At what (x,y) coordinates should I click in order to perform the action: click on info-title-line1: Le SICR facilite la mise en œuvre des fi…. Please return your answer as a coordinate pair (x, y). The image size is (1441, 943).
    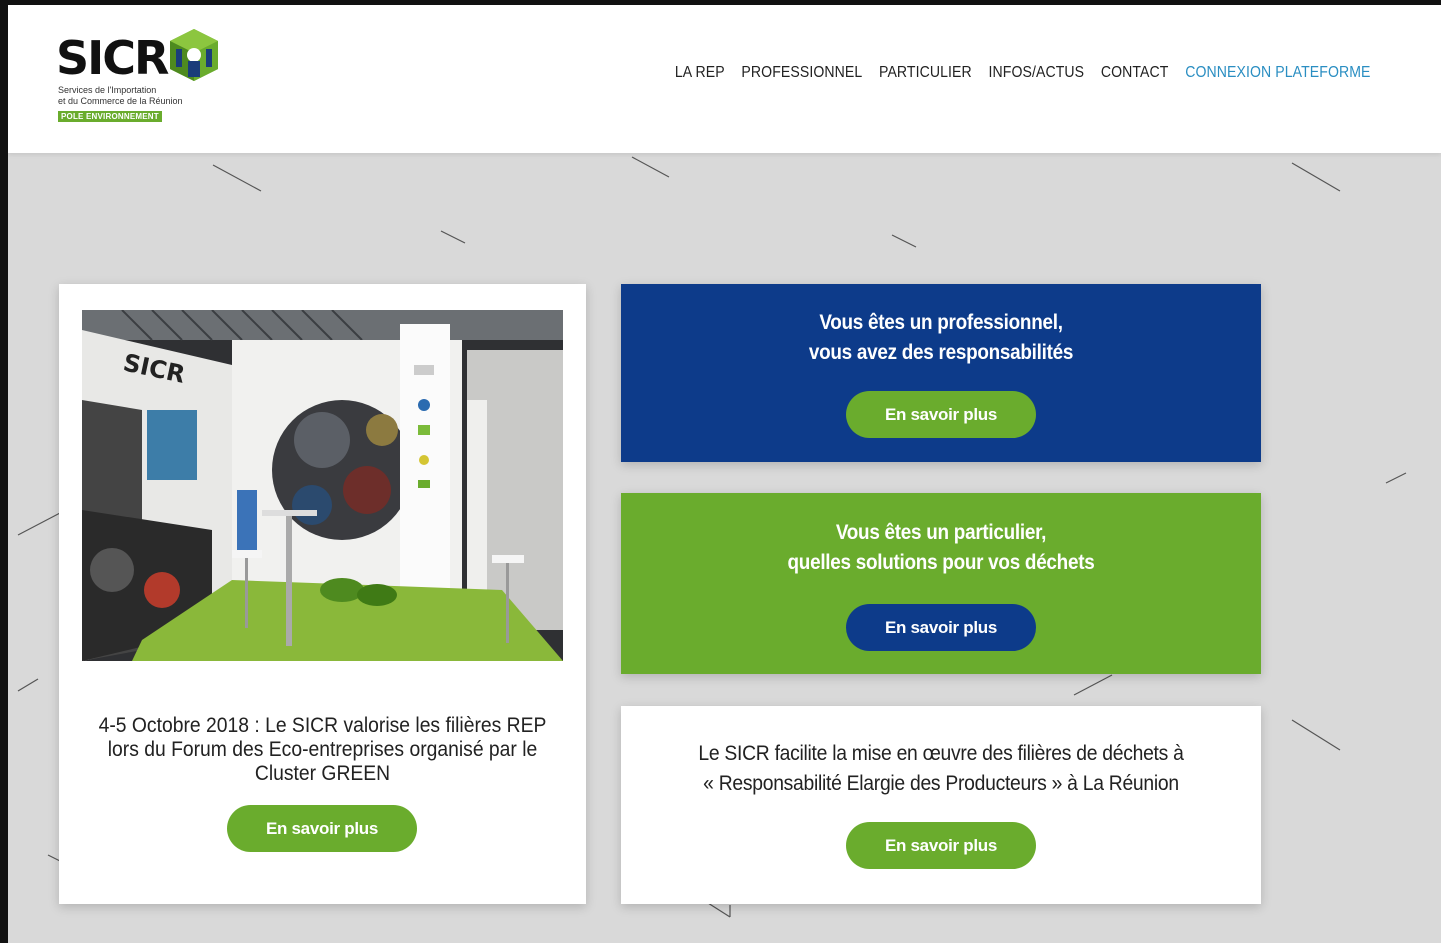
    Looking at the image, I should click on (941, 753).